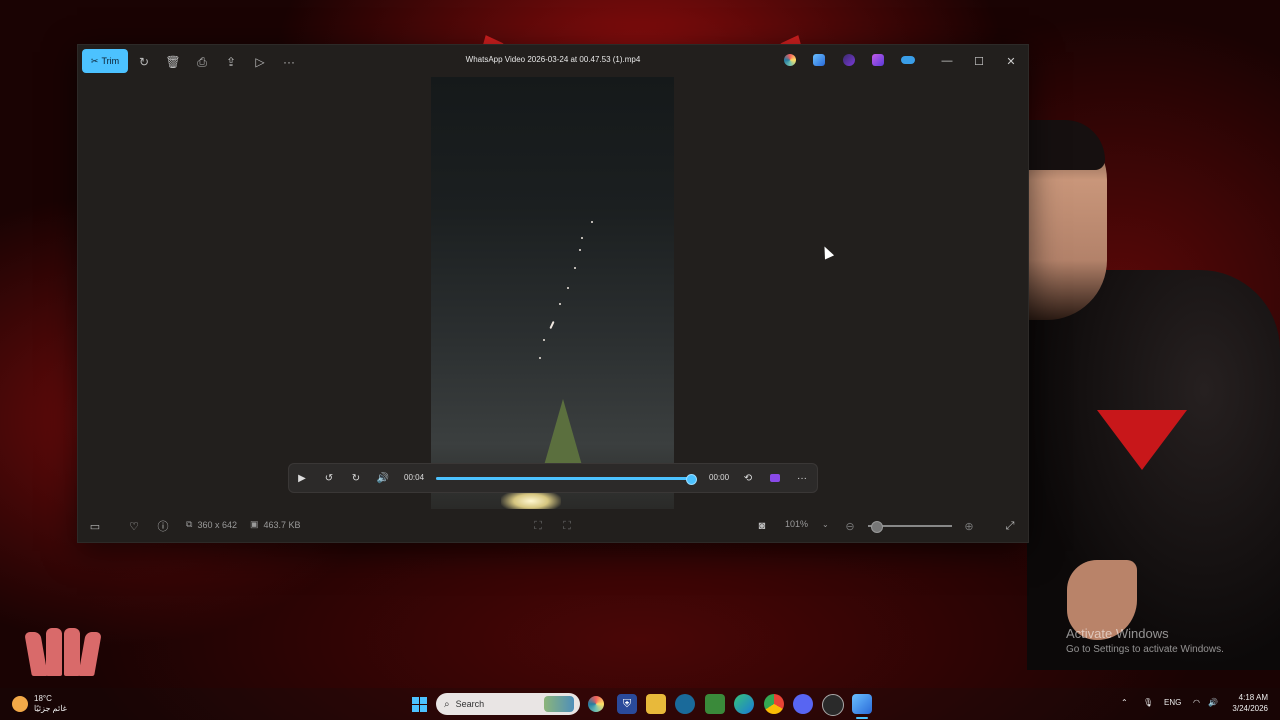 The height and width of the screenshot is (720, 1280). I want to click on forward-30-icon: ↻, so click(356, 478).